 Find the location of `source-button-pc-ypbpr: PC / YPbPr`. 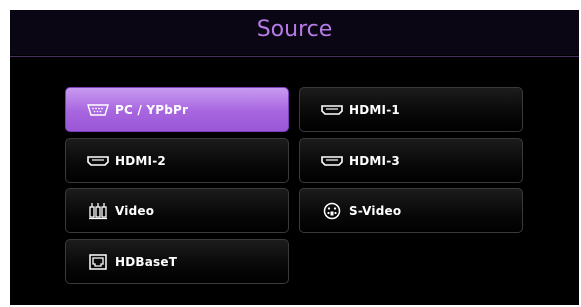

source-button-pc-ypbpr: PC / YPbPr is located at coordinates (177, 109).